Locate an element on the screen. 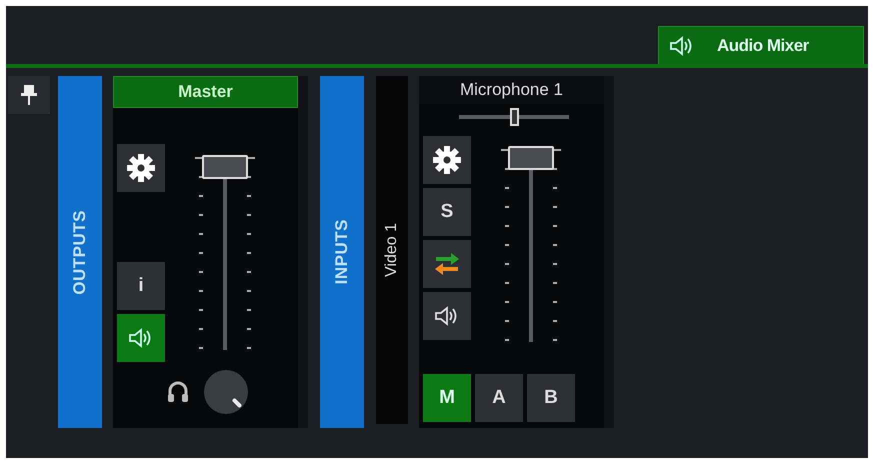 The image size is (874, 464). bus-button: B is located at coordinates (551, 398).